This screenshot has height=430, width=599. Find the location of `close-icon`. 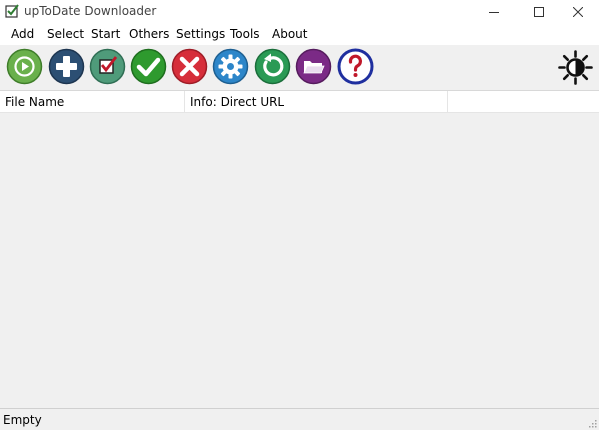

close-icon is located at coordinates (578, 11).